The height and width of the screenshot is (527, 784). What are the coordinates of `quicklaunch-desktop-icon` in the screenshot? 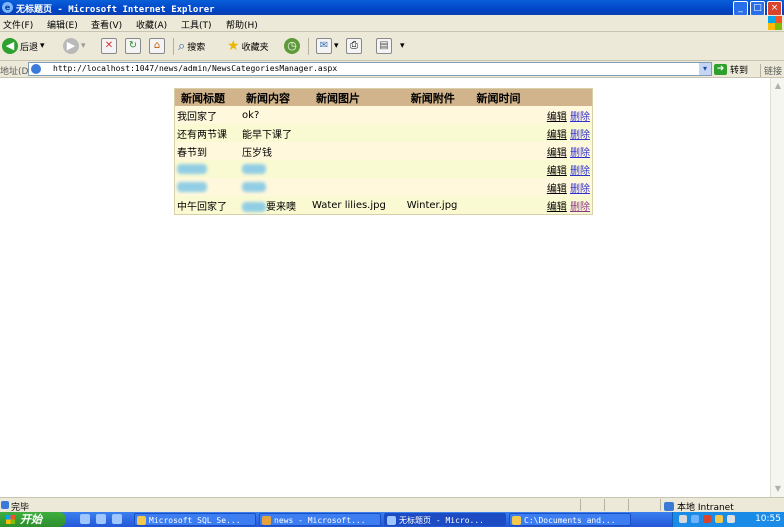 It's located at (101, 519).